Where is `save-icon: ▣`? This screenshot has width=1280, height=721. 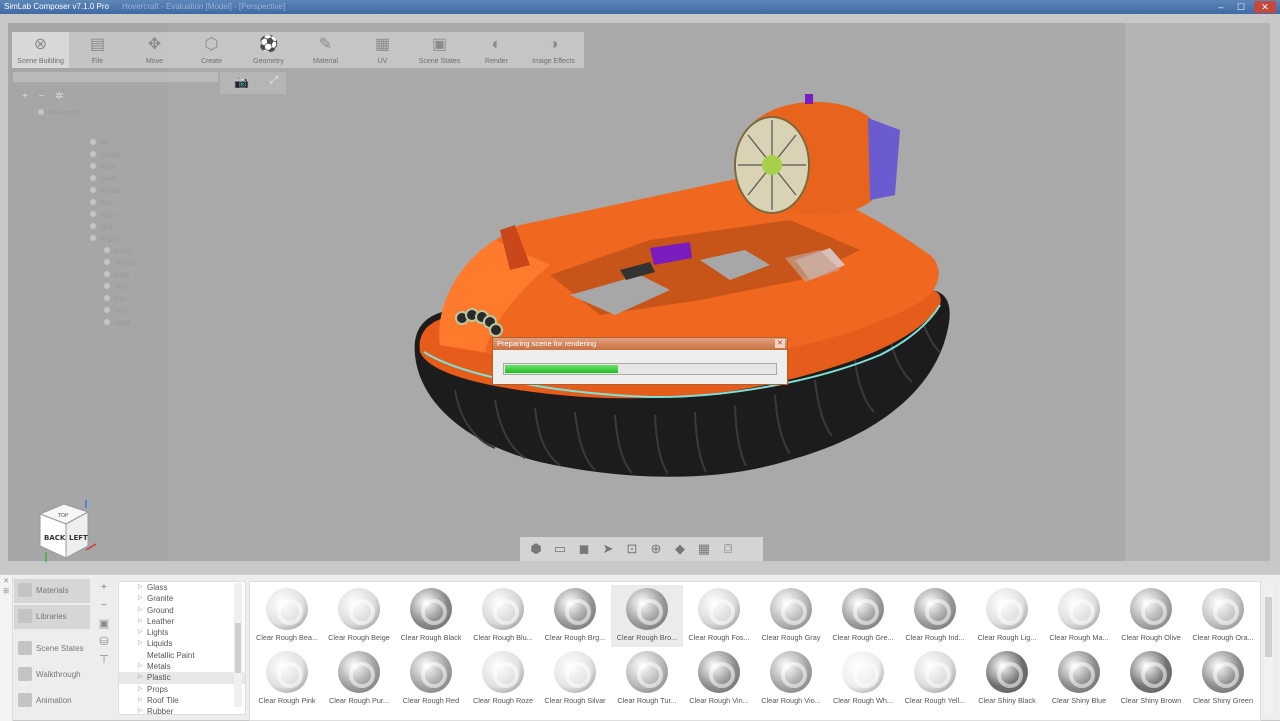
save-icon: ▣ is located at coordinates (104, 626).